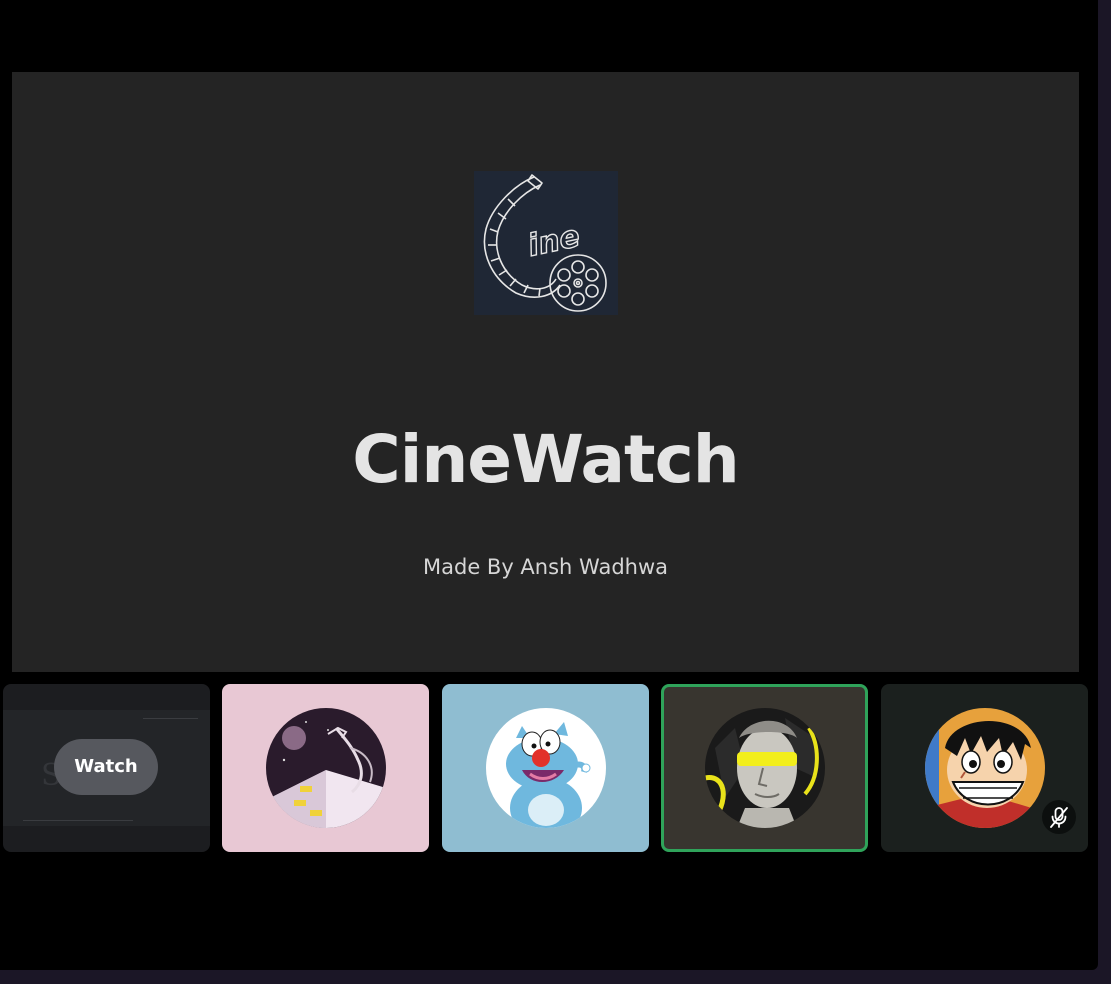  I want to click on luffy-avatar-icon, so click(985, 768).